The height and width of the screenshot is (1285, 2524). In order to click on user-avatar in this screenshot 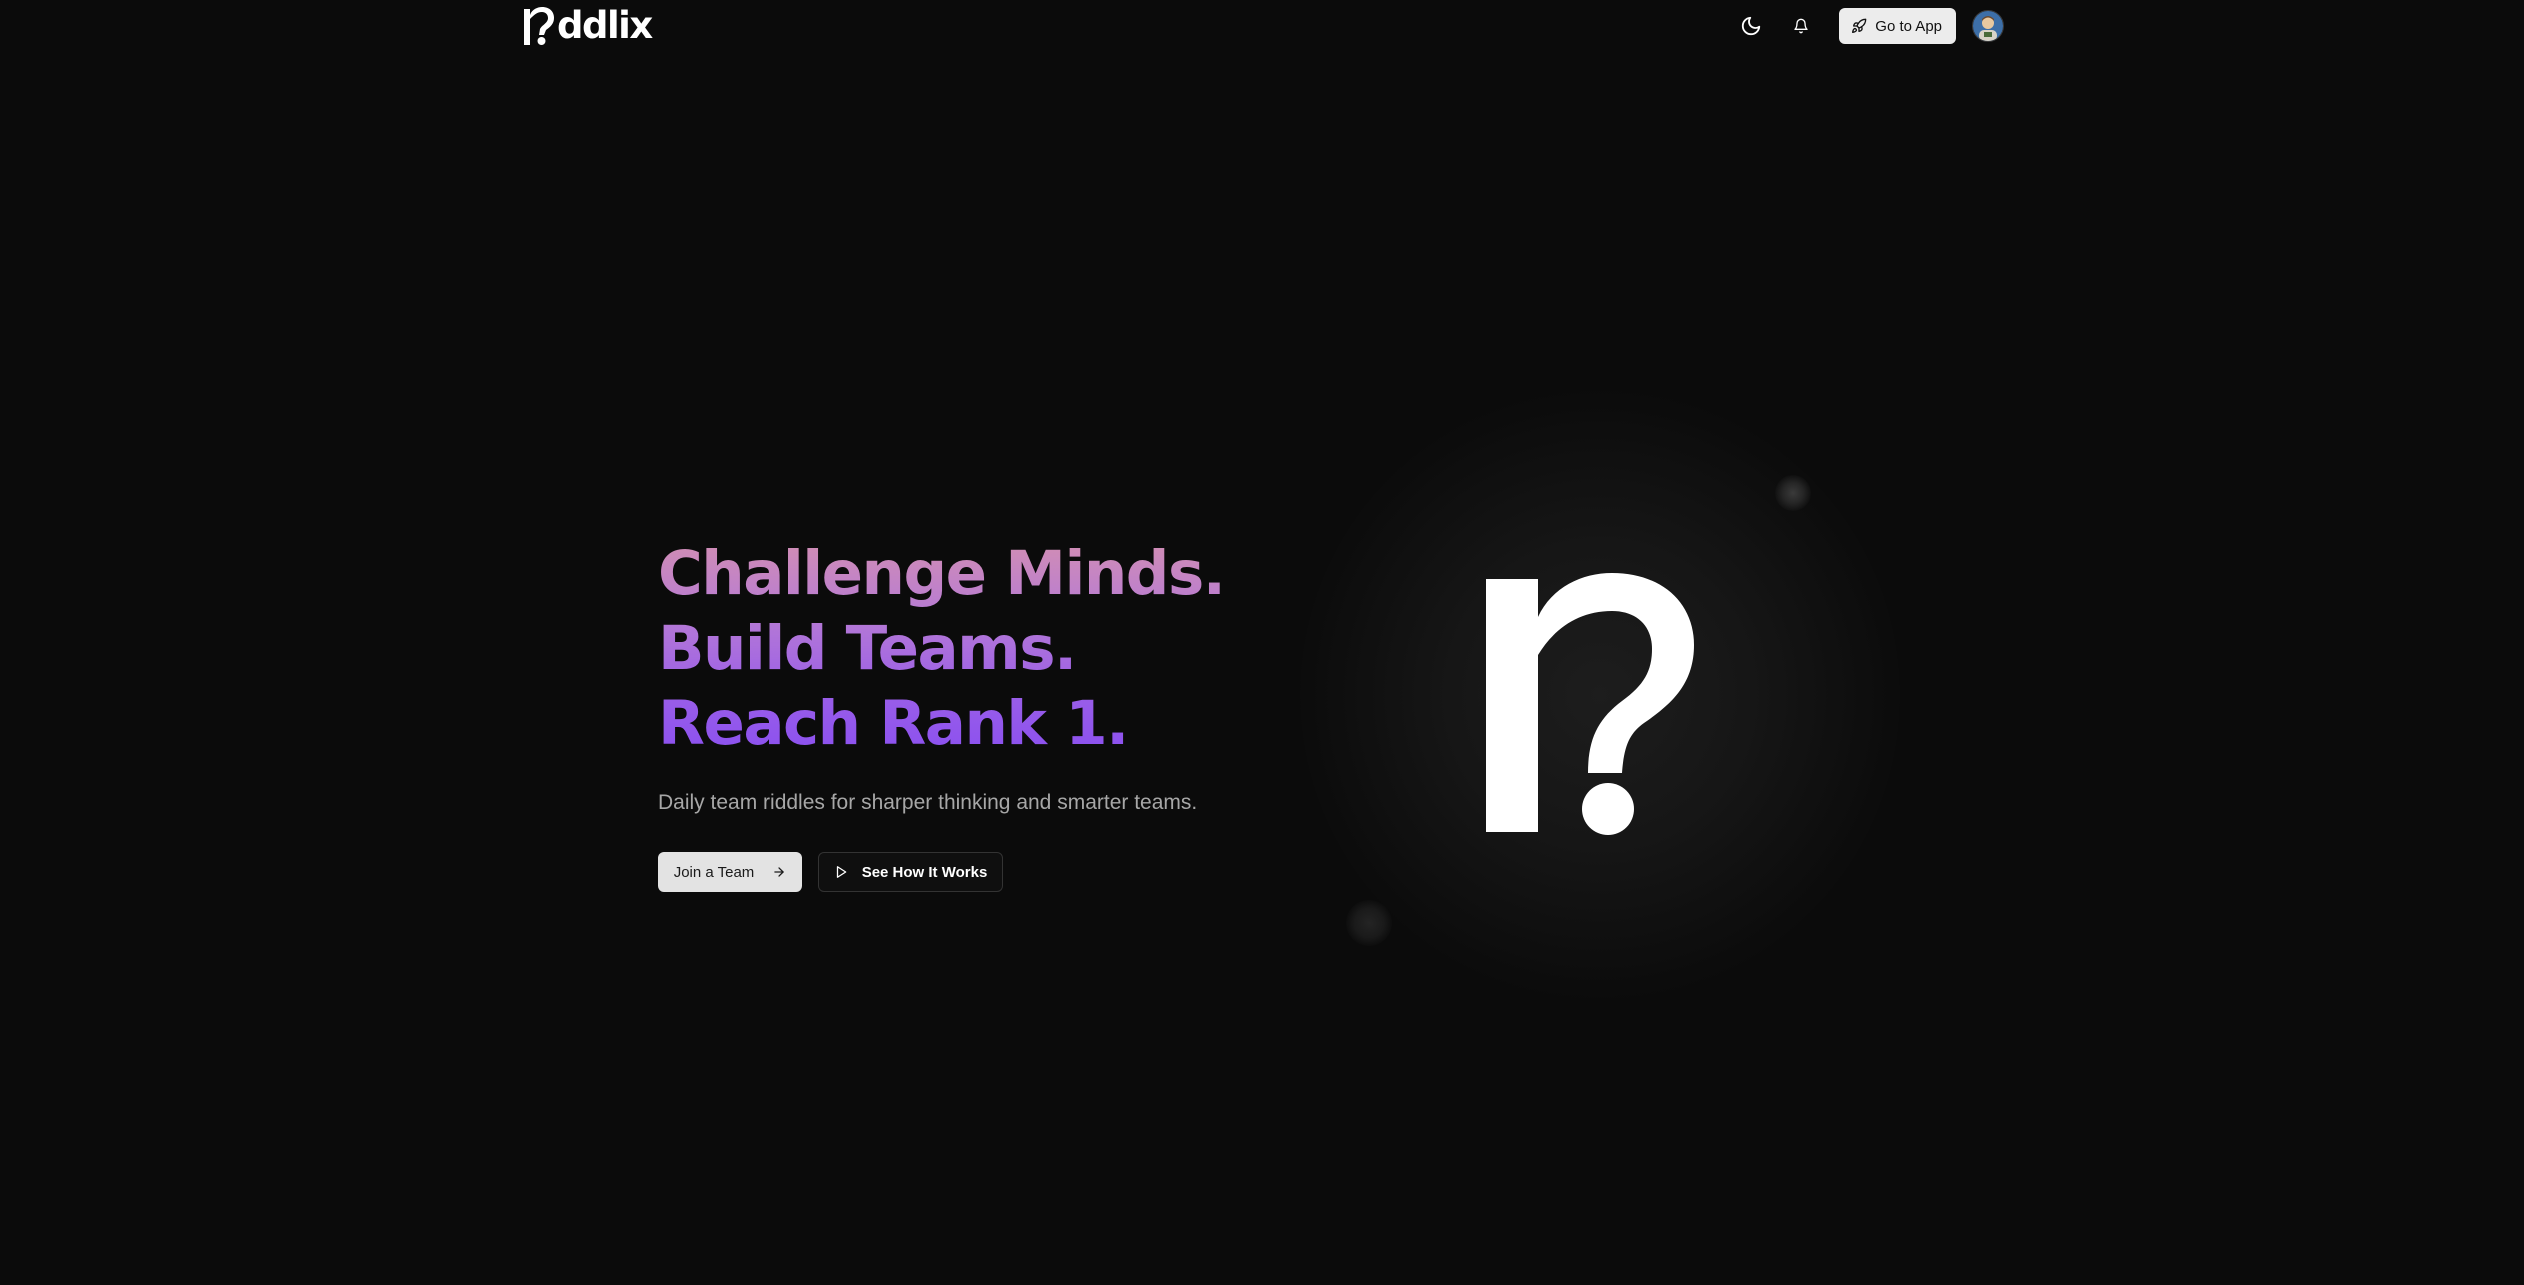, I will do `click(1988, 26)`.